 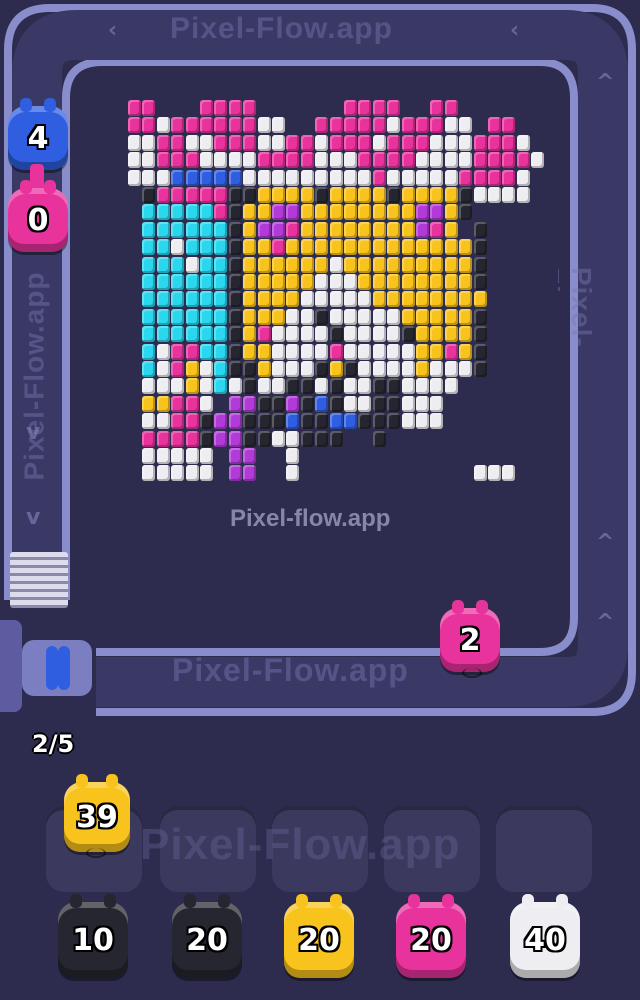 I want to click on track-pig: 0, so click(x=38, y=216).